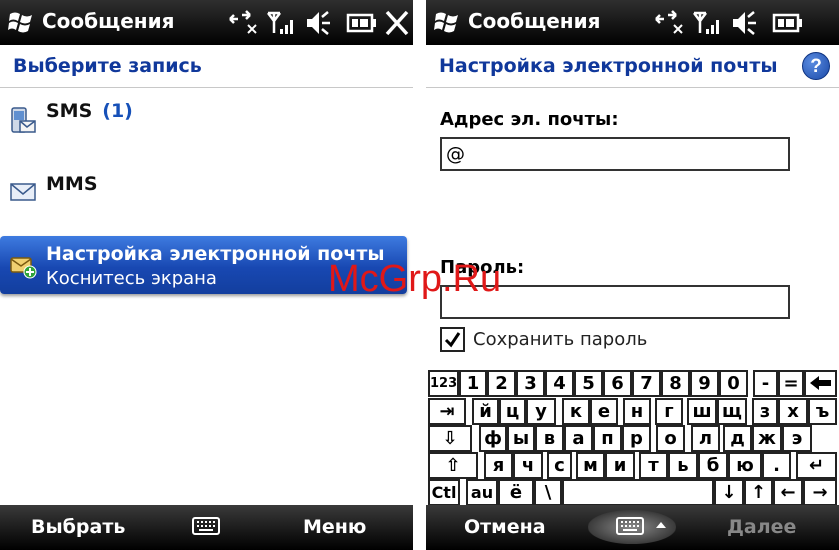 The image size is (839, 550). What do you see at coordinates (576, 411) in the screenshot?
I see `key: к` at bounding box center [576, 411].